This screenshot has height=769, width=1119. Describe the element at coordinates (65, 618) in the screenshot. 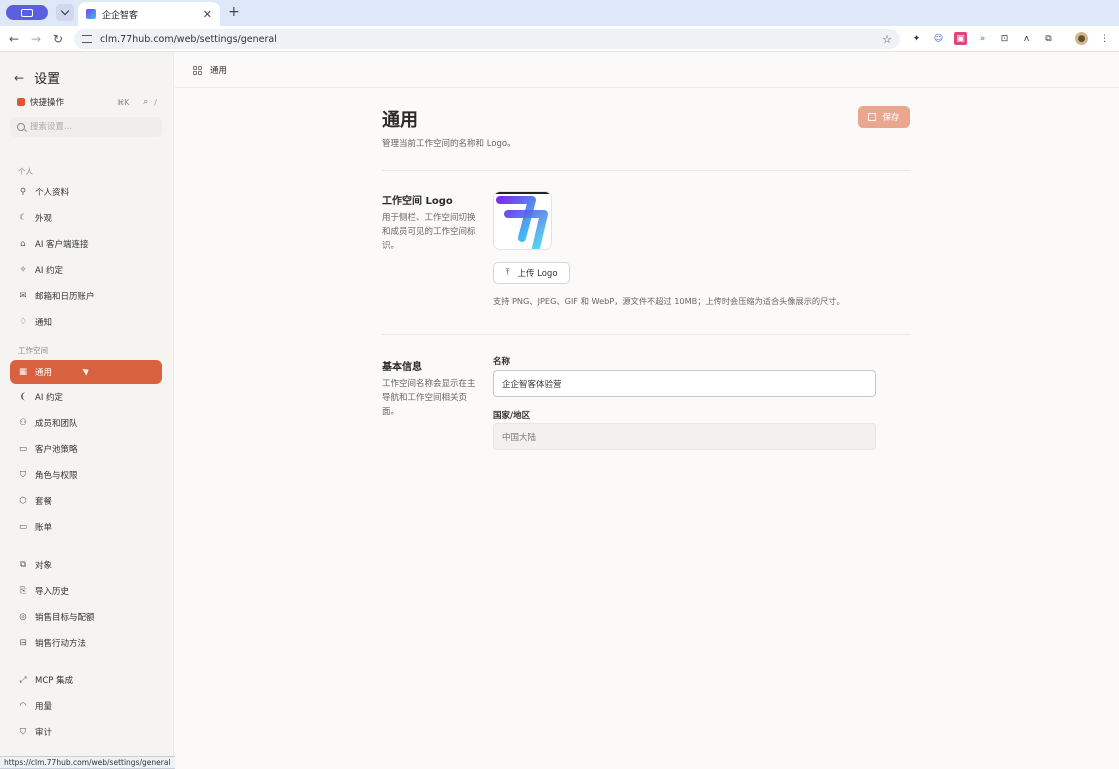

I see `sidebar-item-label: 销售目标与配额` at that location.